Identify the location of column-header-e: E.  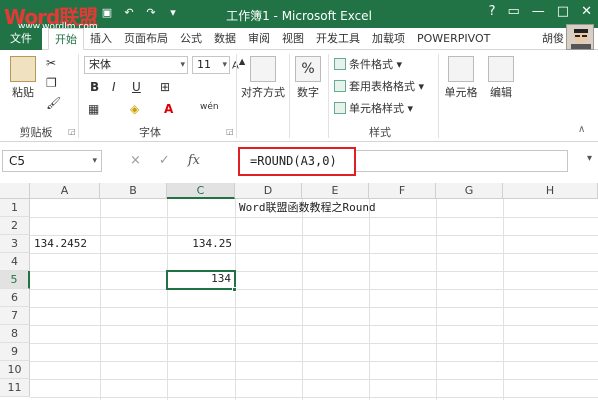
(335, 191).